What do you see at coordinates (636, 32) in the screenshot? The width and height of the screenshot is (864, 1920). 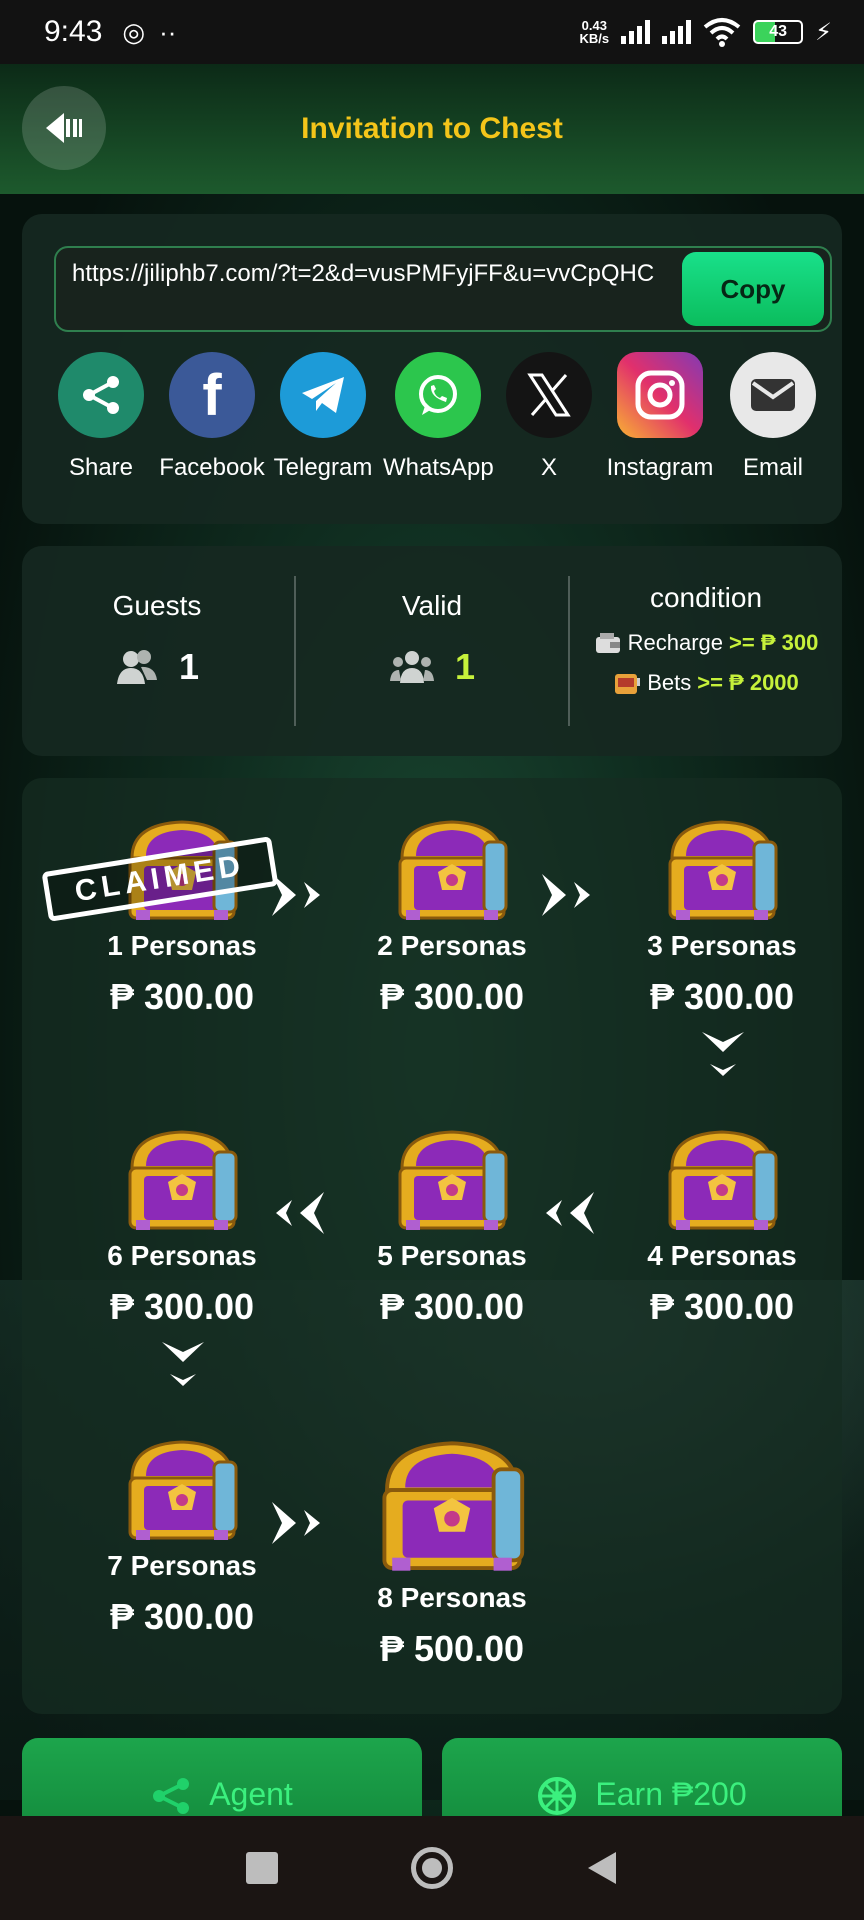 I see `signal-icon` at bounding box center [636, 32].